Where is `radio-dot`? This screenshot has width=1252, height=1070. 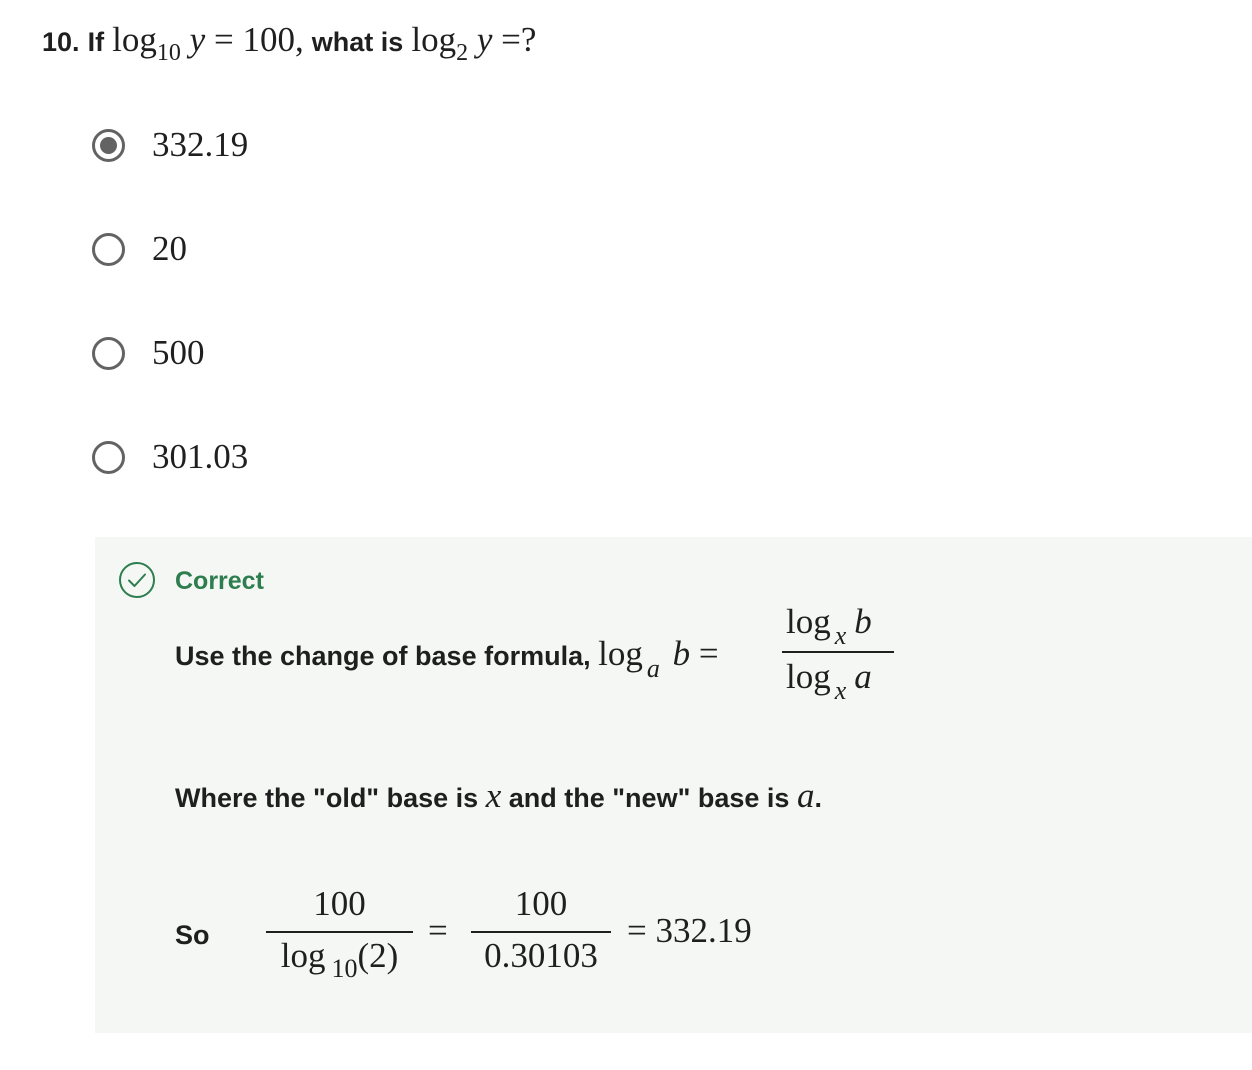 radio-dot is located at coordinates (108, 145).